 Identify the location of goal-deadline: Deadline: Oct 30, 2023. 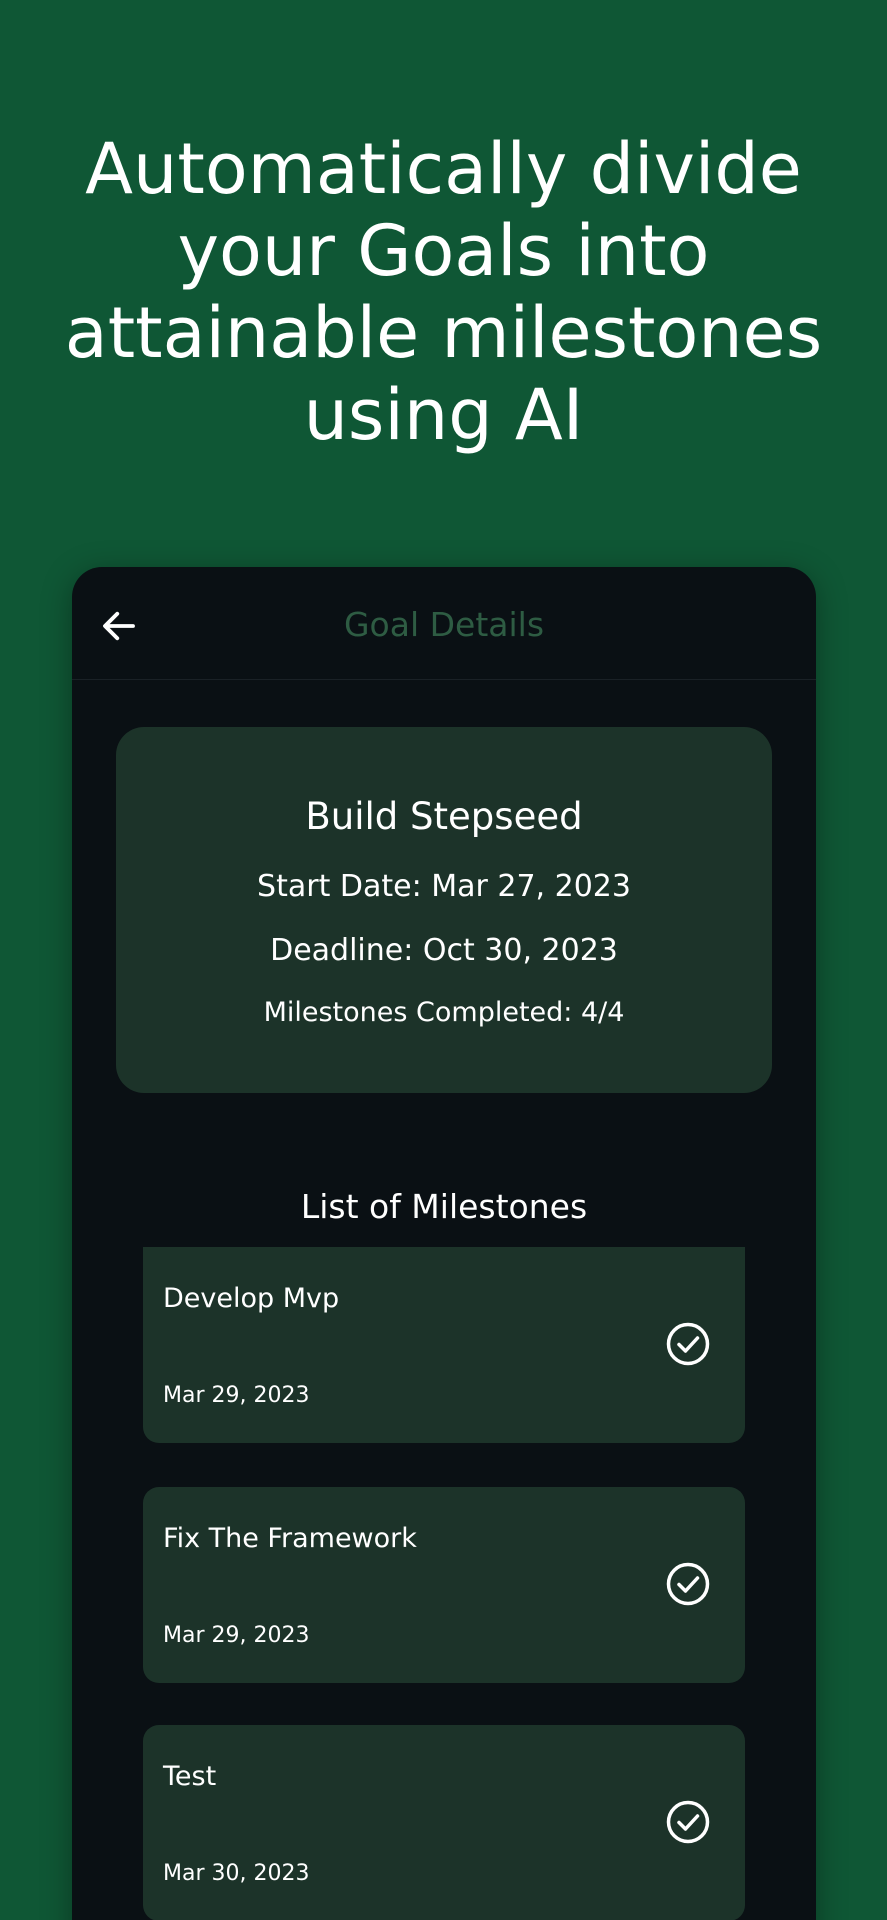
(444, 950).